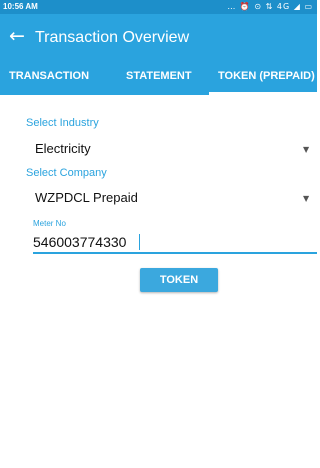  What do you see at coordinates (17, 36) in the screenshot?
I see `back-arrow-icon: ←` at bounding box center [17, 36].